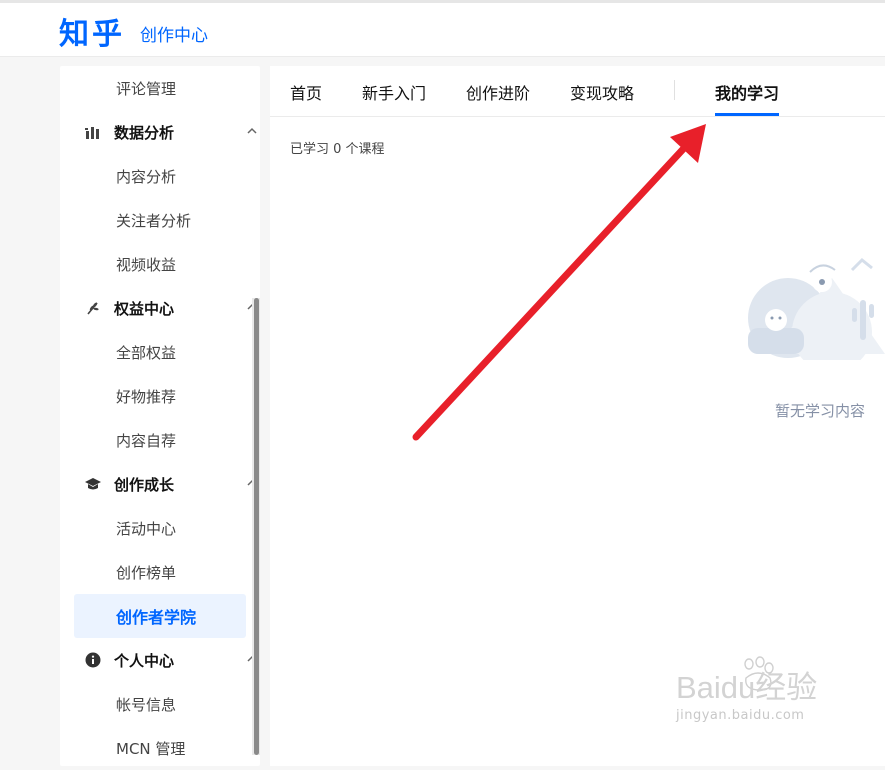 The height and width of the screenshot is (770, 885). I want to click on watermark-logo-text: Baidu经验, so click(746, 687).